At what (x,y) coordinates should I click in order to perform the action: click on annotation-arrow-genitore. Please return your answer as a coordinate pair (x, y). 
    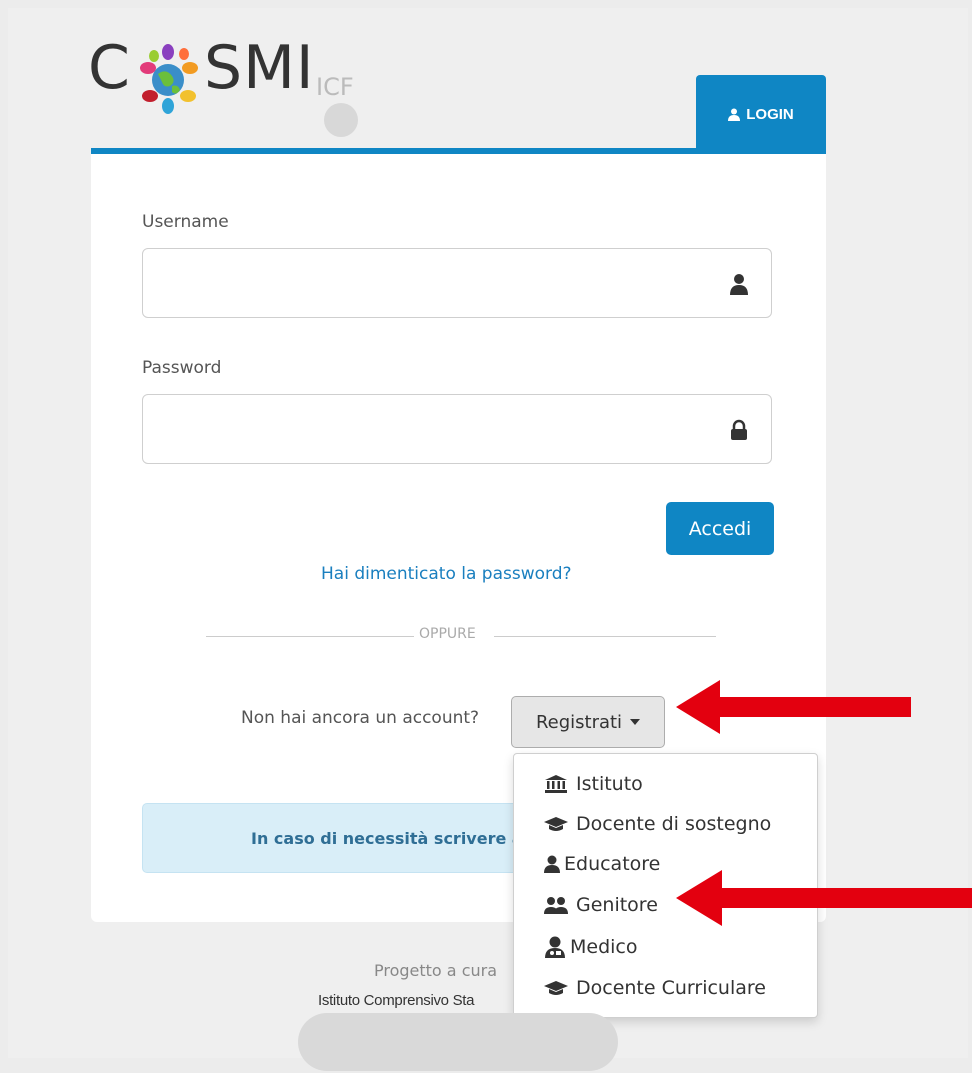
    Looking at the image, I should click on (824, 898).